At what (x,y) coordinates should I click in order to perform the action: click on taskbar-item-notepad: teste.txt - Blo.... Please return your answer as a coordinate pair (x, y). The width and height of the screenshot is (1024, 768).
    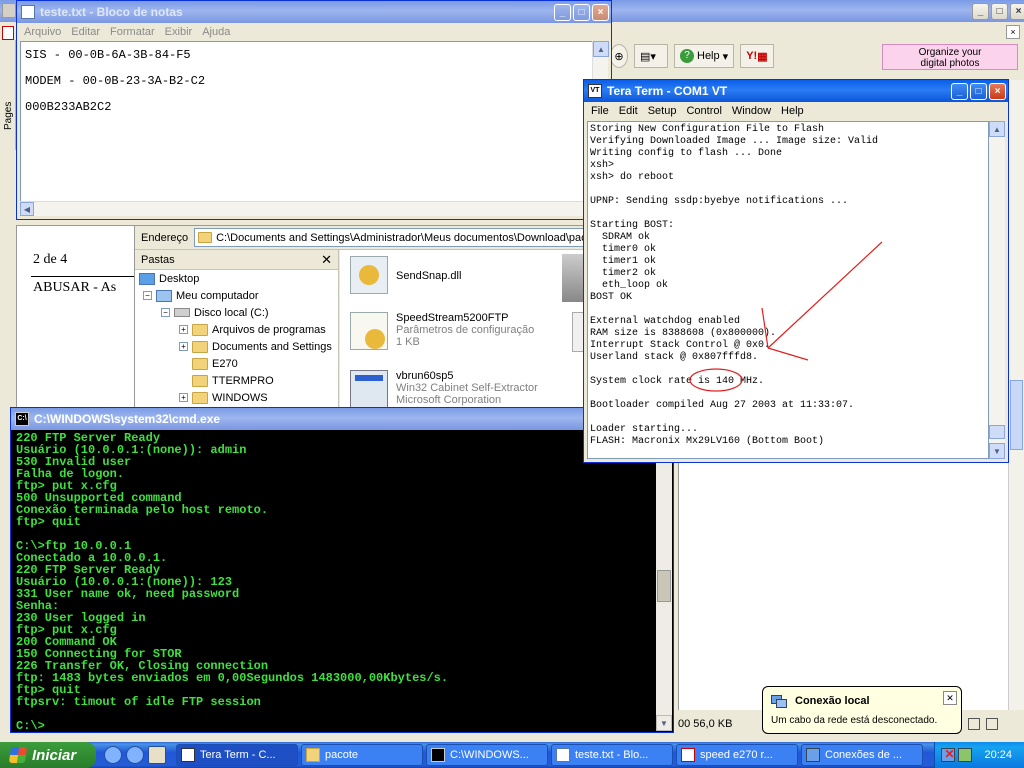
    Looking at the image, I should click on (612, 755).